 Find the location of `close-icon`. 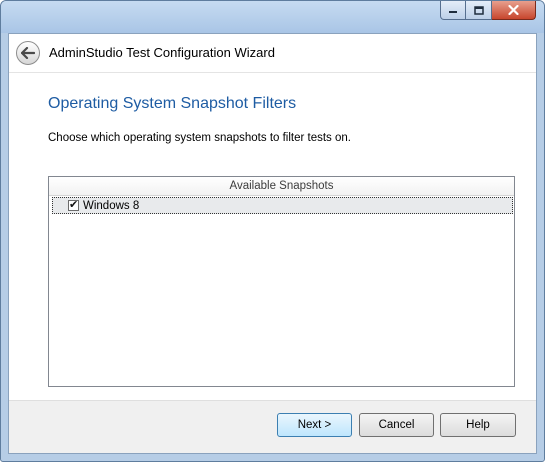

close-icon is located at coordinates (513, 10).